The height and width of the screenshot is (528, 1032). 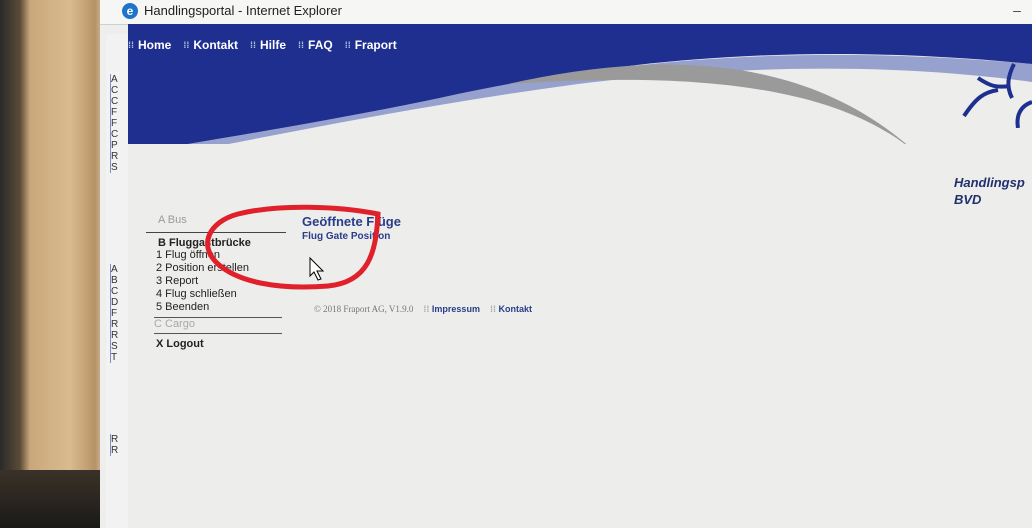 I want to click on nav-label: Kontakt, so click(x=216, y=45).